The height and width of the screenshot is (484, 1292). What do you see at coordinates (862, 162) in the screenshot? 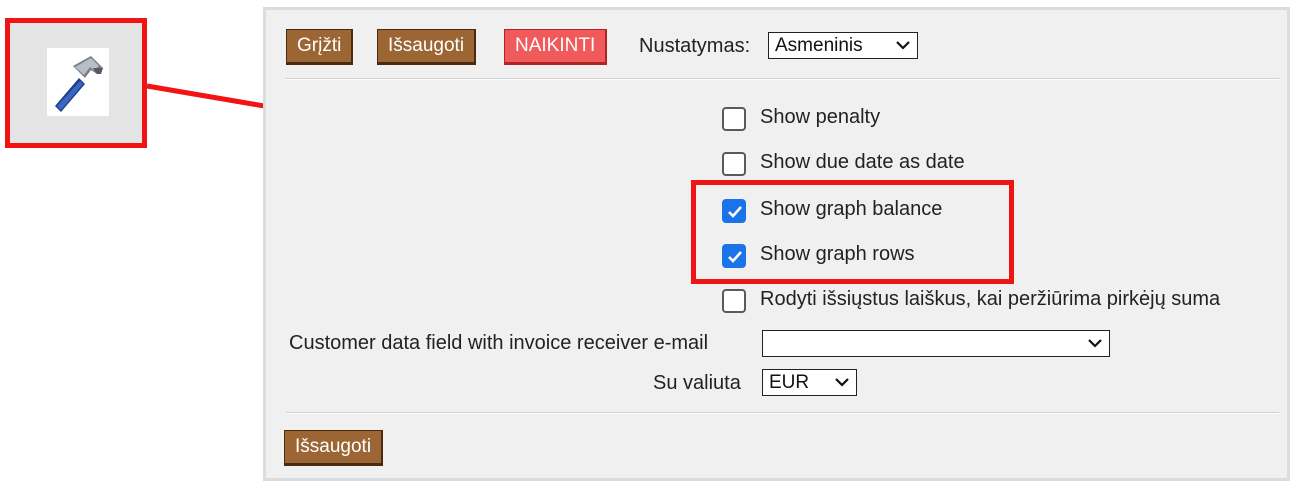
I see `show-due-date-label: Show due date as date` at bounding box center [862, 162].